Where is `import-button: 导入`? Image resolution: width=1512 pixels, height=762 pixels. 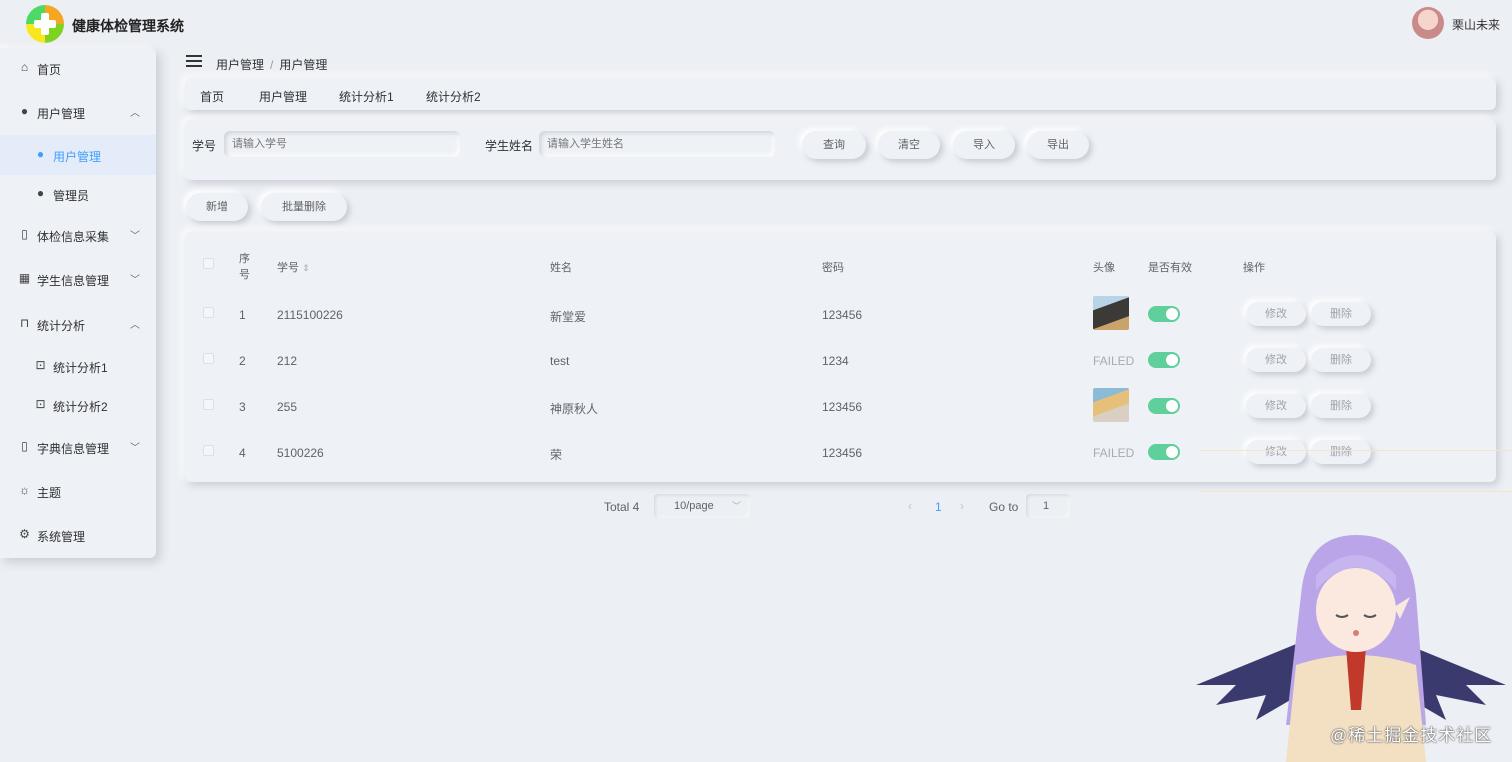
import-button: 导入 is located at coordinates (984, 145).